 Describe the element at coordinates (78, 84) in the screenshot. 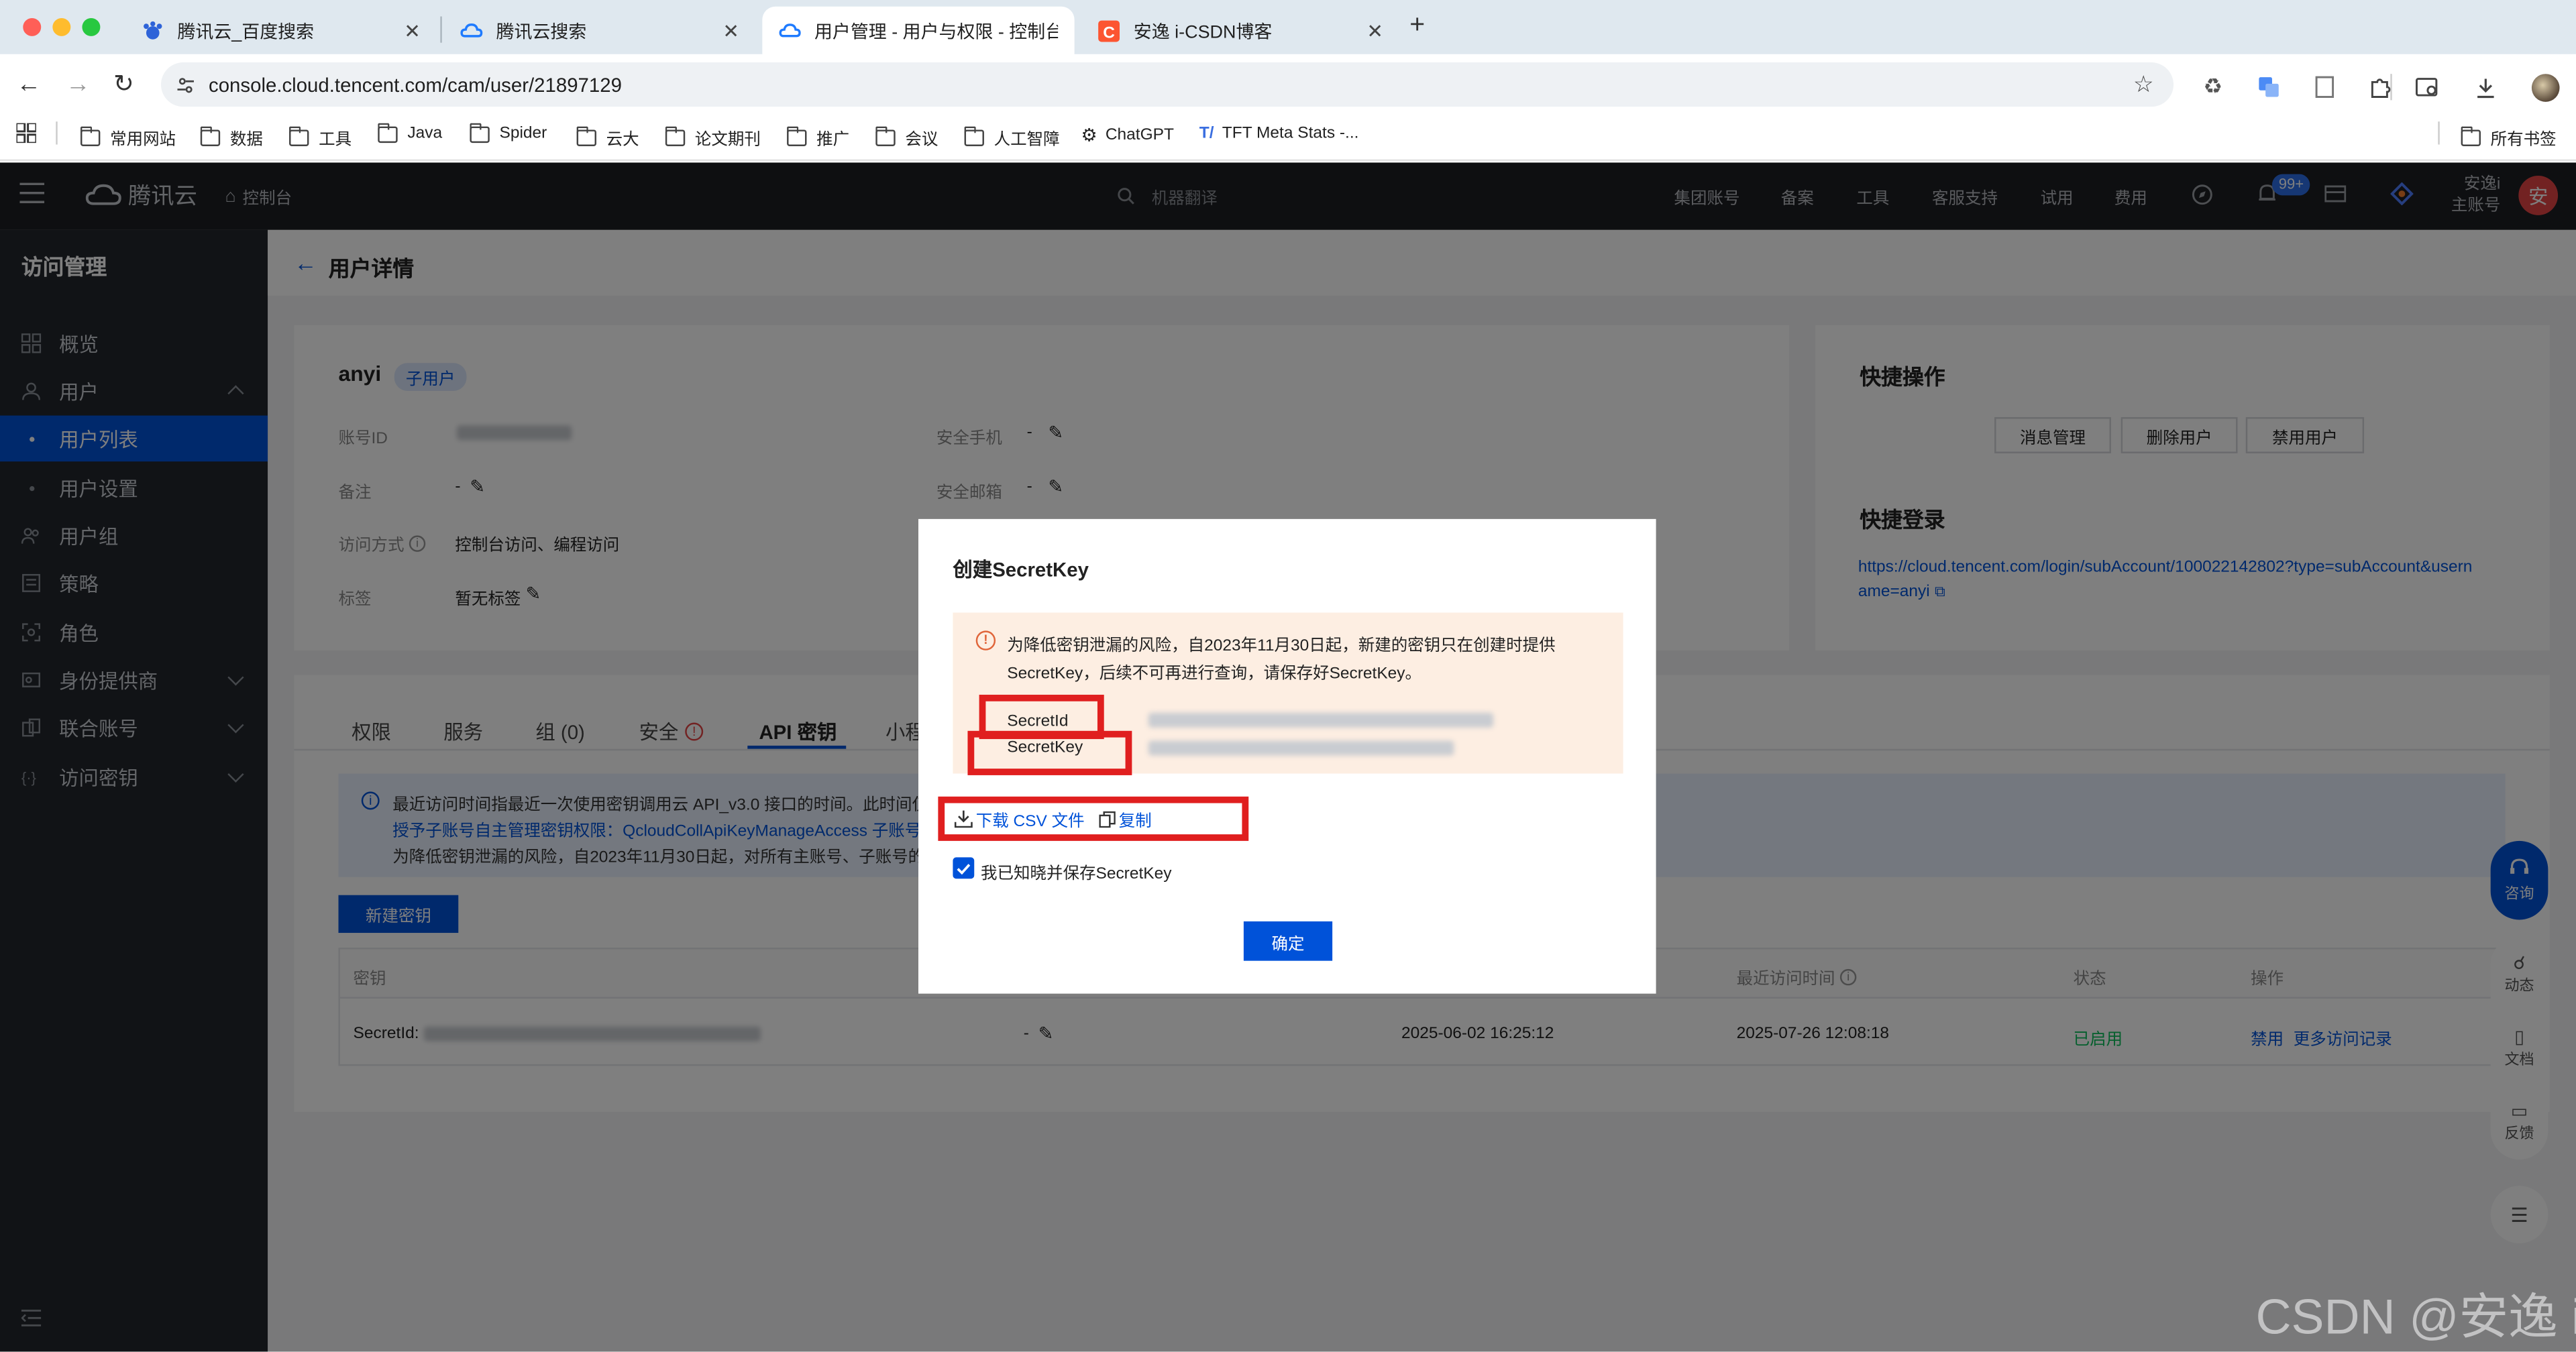

I see `forward-icon: →` at that location.